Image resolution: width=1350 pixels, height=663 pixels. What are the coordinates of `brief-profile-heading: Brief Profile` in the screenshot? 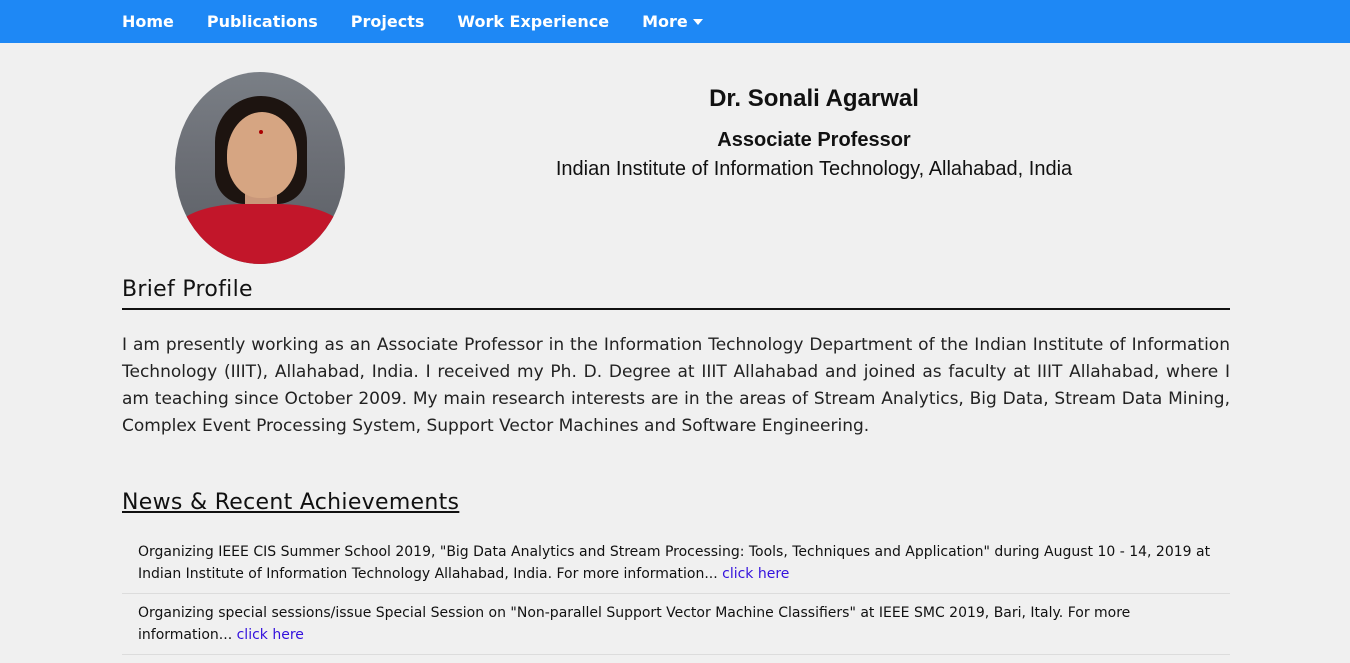 It's located at (676, 293).